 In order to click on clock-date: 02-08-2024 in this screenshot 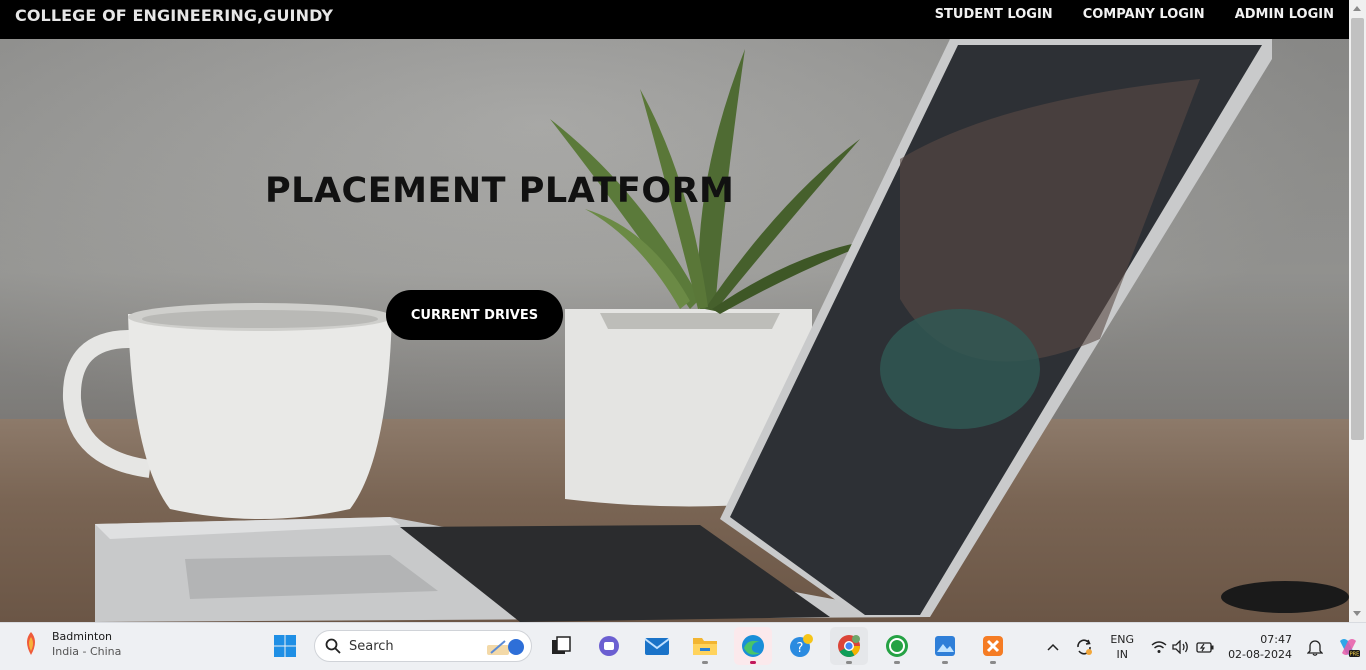, I will do `click(1260, 654)`.